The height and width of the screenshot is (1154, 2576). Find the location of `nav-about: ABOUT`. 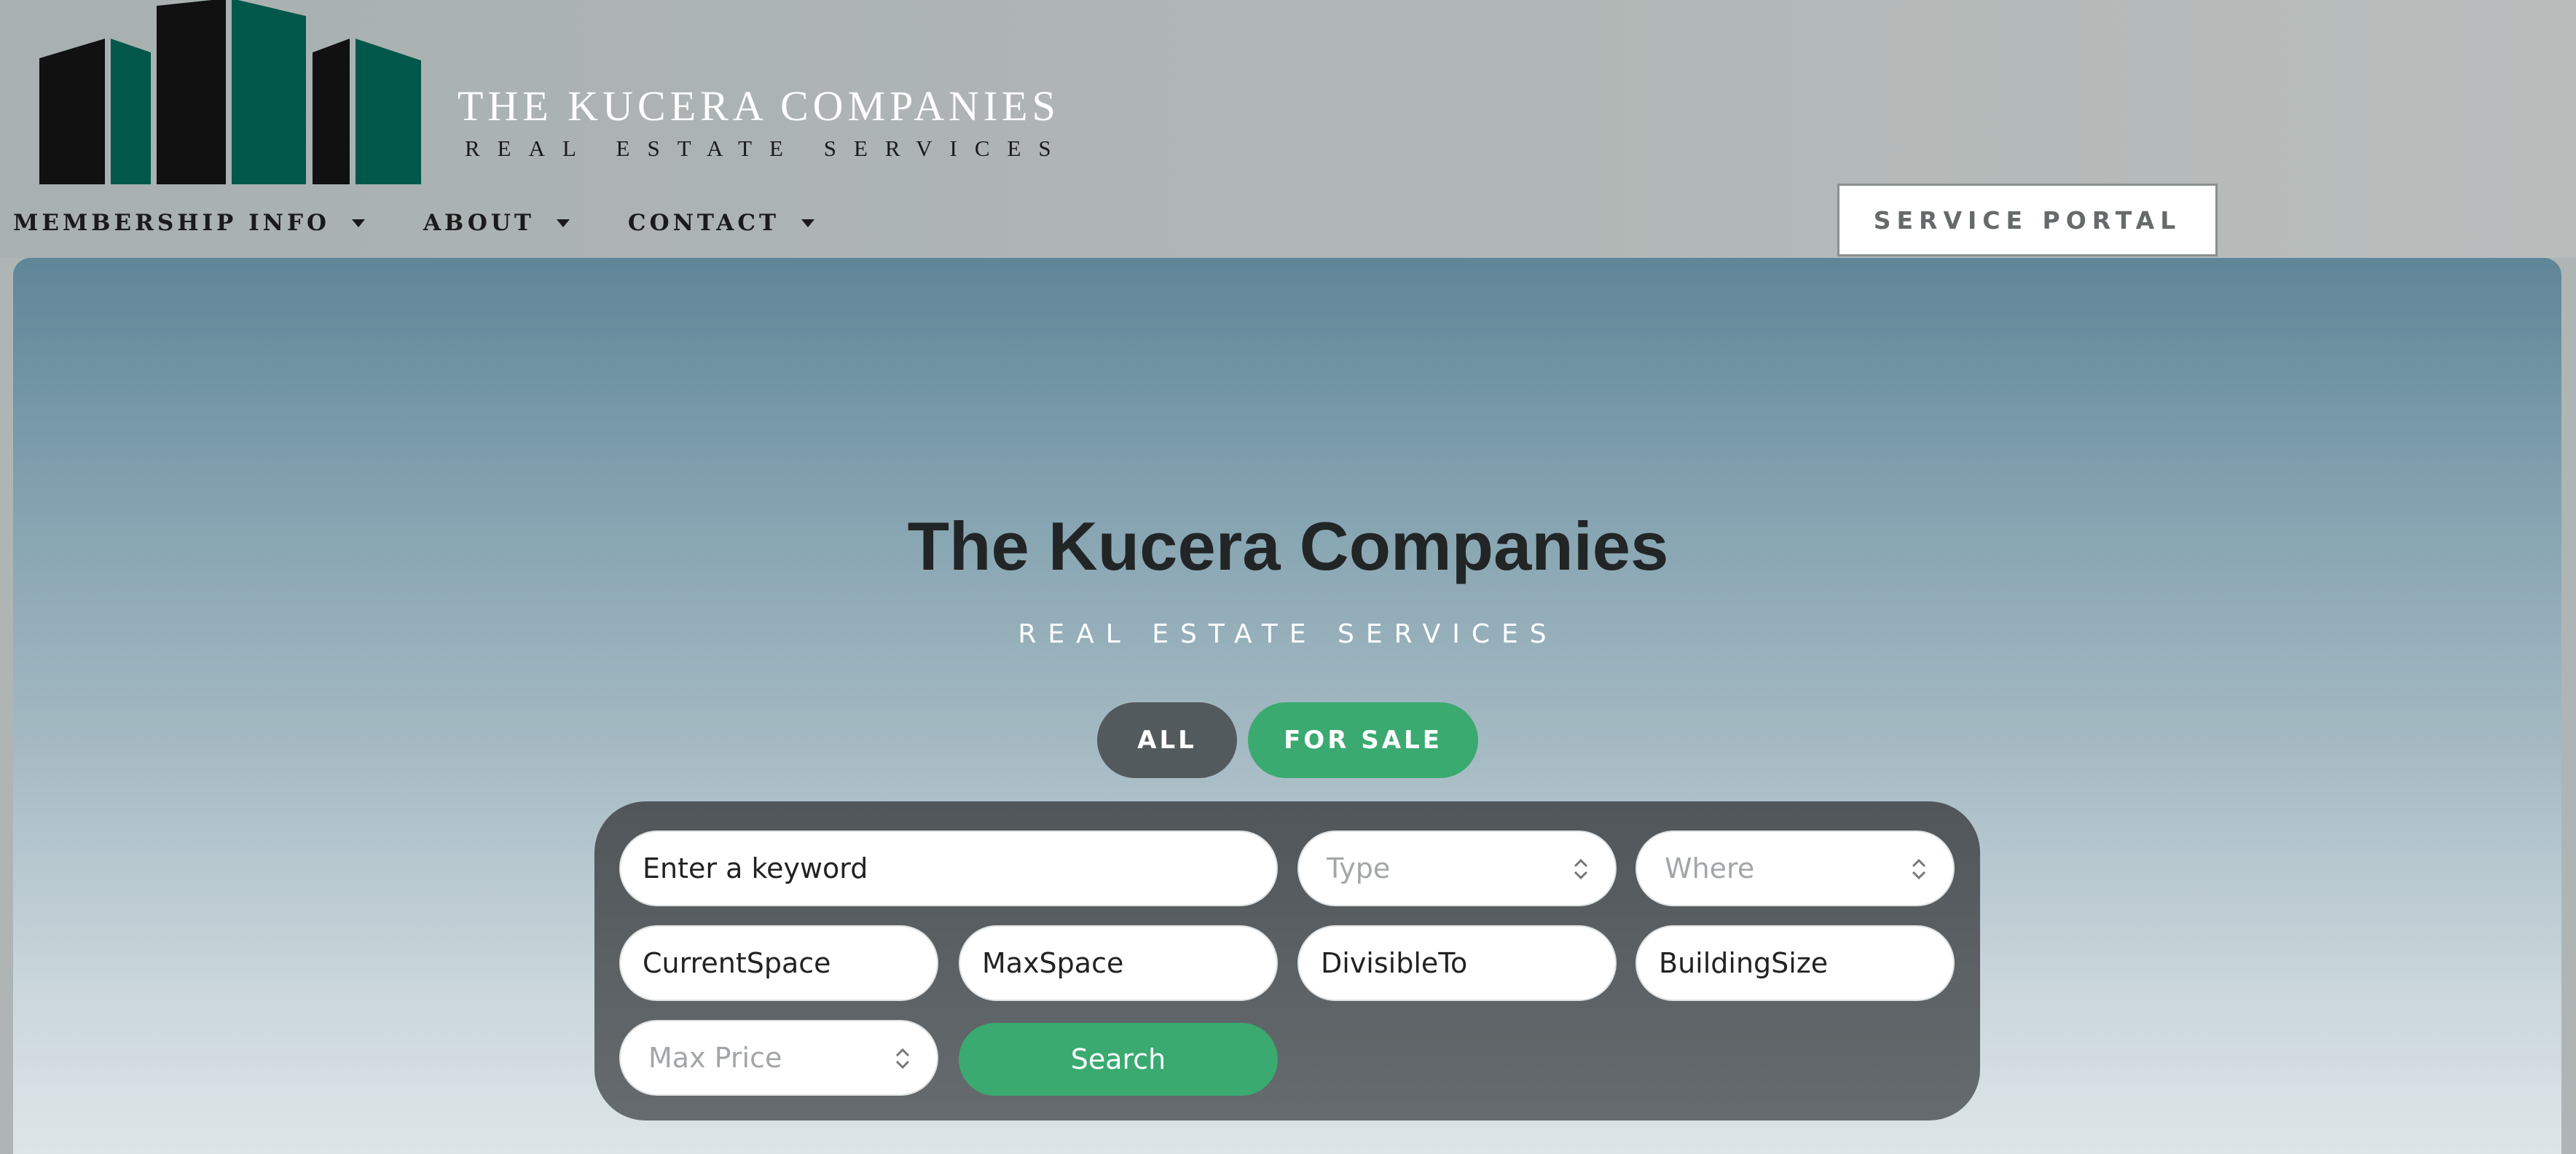

nav-about: ABOUT is located at coordinates (496, 223).